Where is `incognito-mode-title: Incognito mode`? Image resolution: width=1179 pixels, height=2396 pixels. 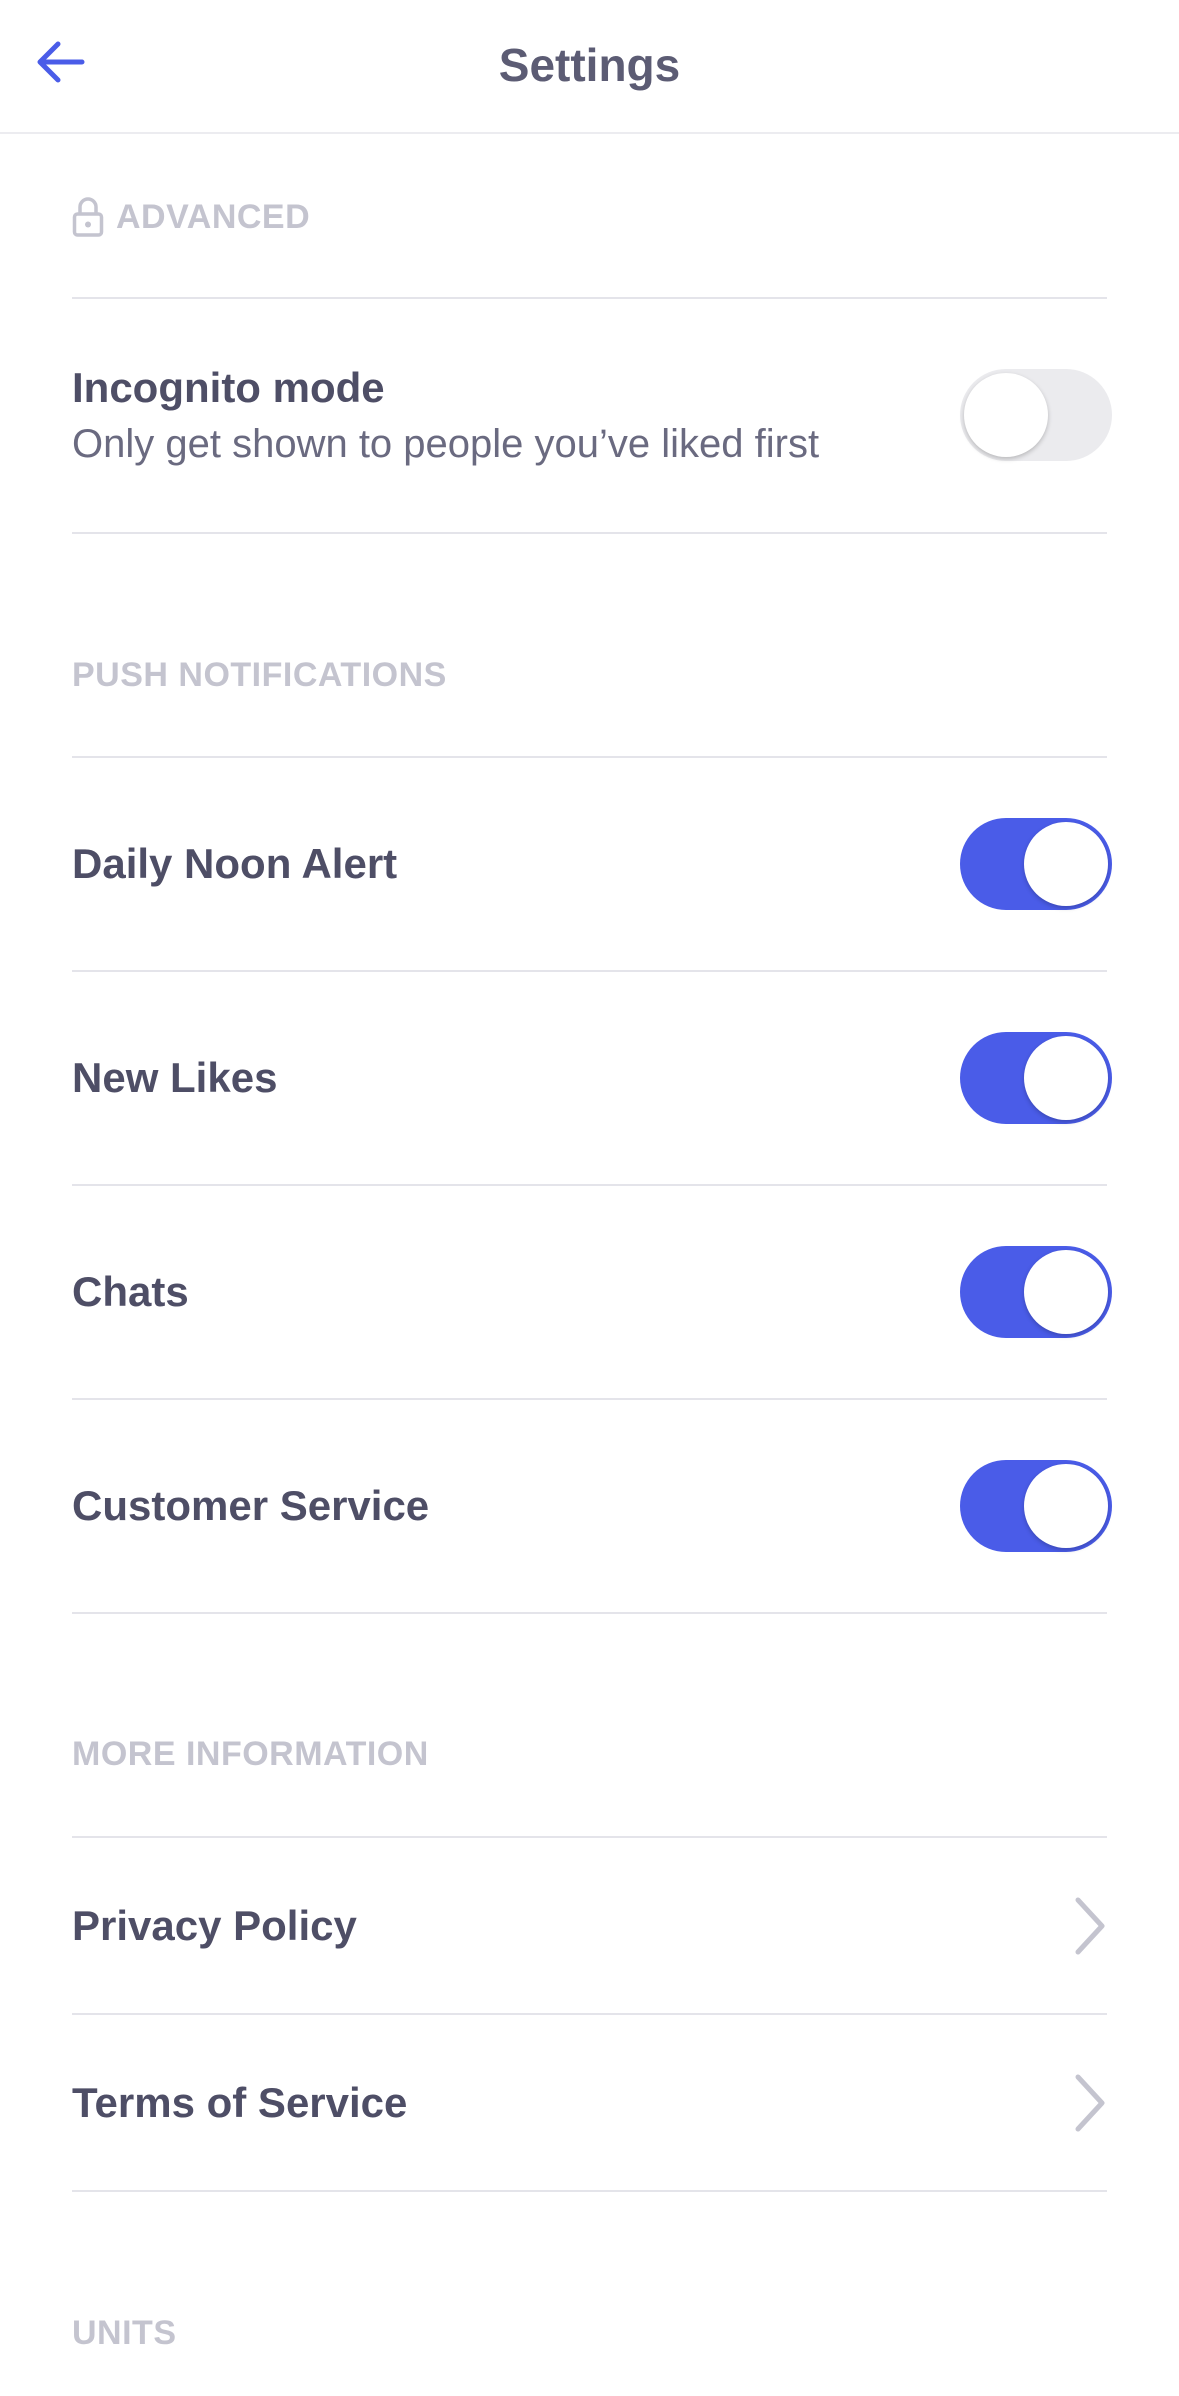 incognito-mode-title: Incognito mode is located at coordinates (228, 387).